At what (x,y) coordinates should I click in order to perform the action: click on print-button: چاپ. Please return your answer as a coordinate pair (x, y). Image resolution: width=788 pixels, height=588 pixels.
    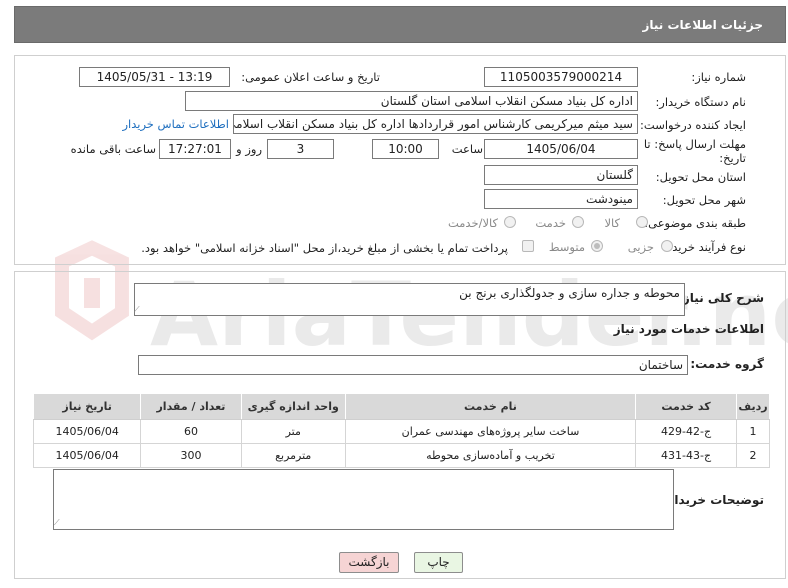
    Looking at the image, I should click on (438, 562).